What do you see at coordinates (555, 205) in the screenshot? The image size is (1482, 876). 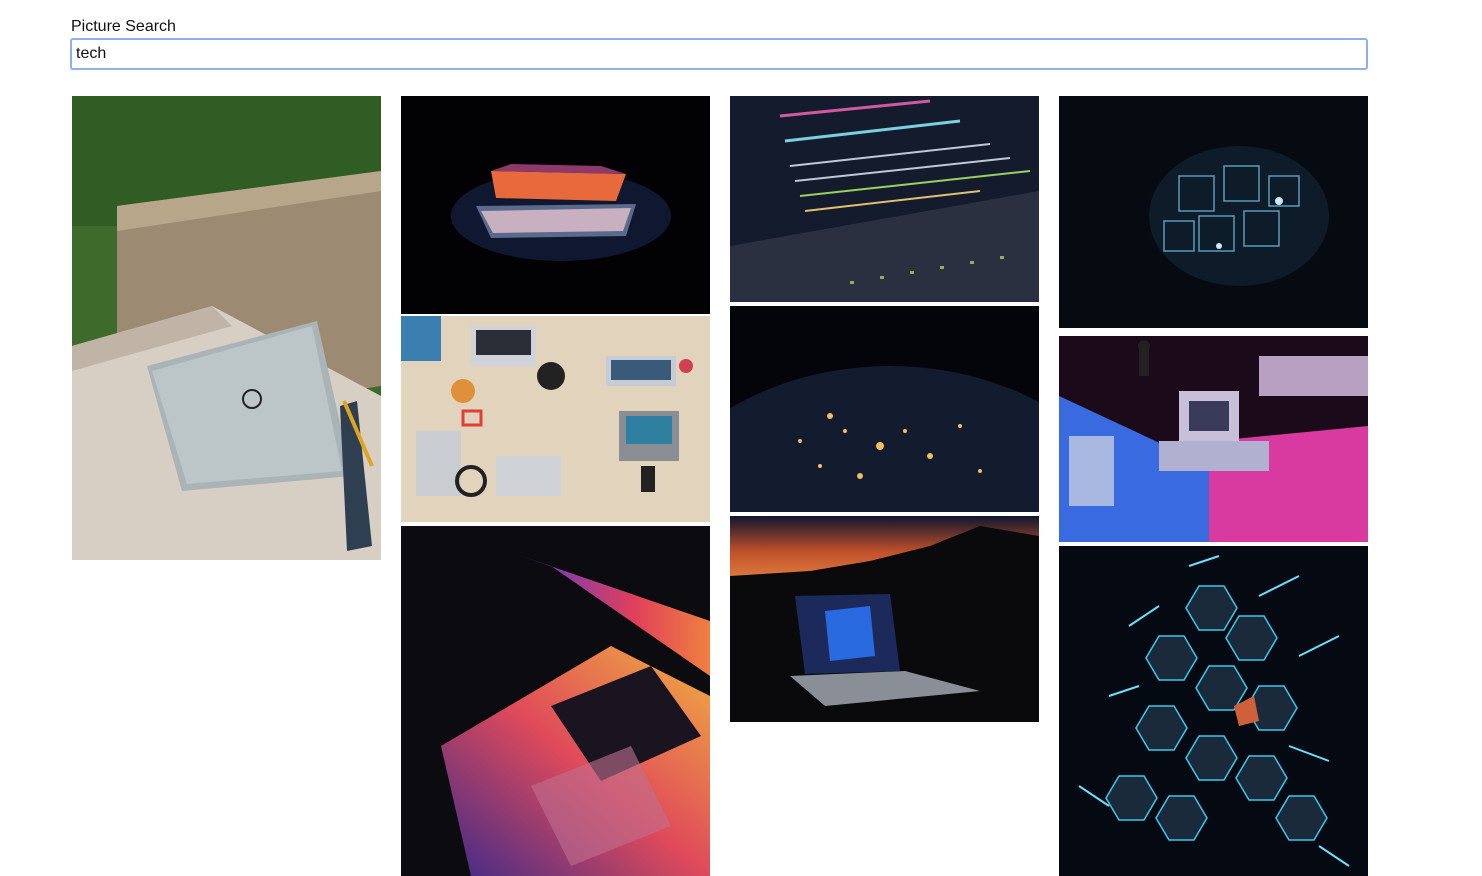 I see `glowing-laptop-dark-image` at bounding box center [555, 205].